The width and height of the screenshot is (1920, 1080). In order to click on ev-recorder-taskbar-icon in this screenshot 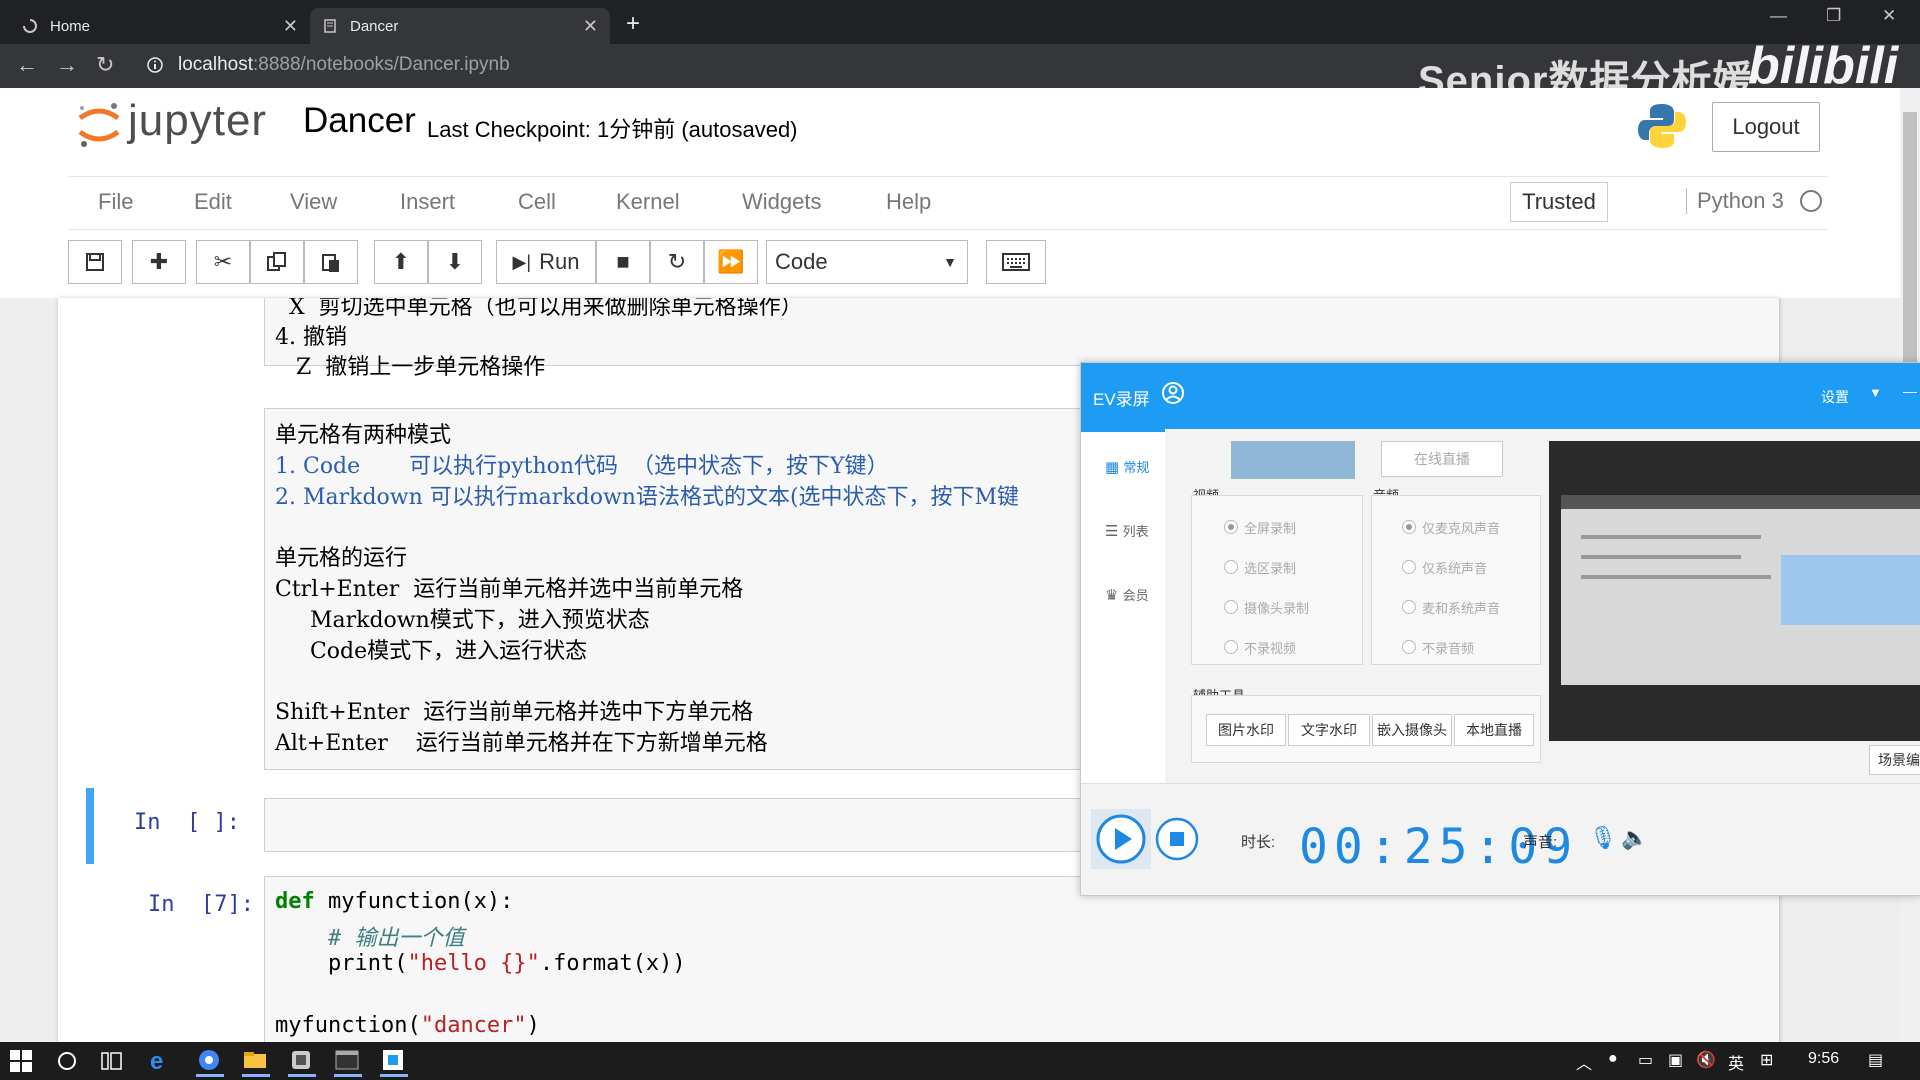, I will do `click(394, 1062)`.